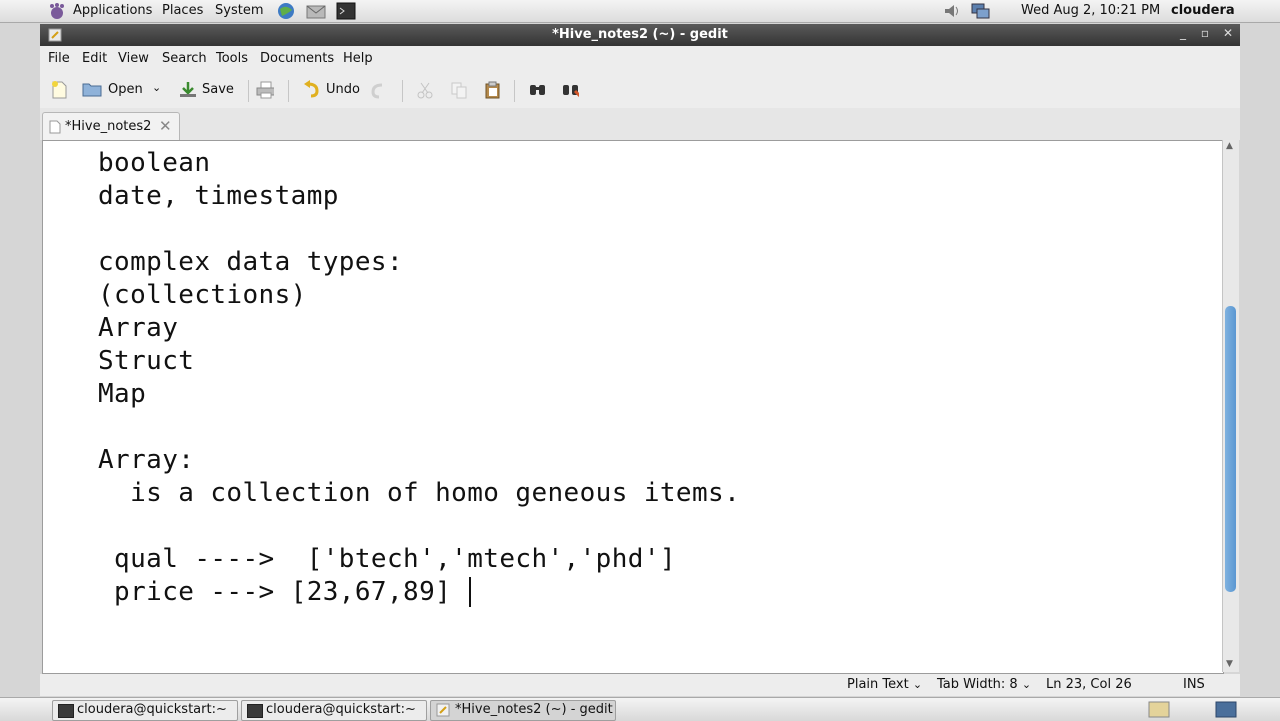 This screenshot has height=721, width=1280. What do you see at coordinates (1089, 684) in the screenshot?
I see `cursor-position: Ln 23, Col 26` at bounding box center [1089, 684].